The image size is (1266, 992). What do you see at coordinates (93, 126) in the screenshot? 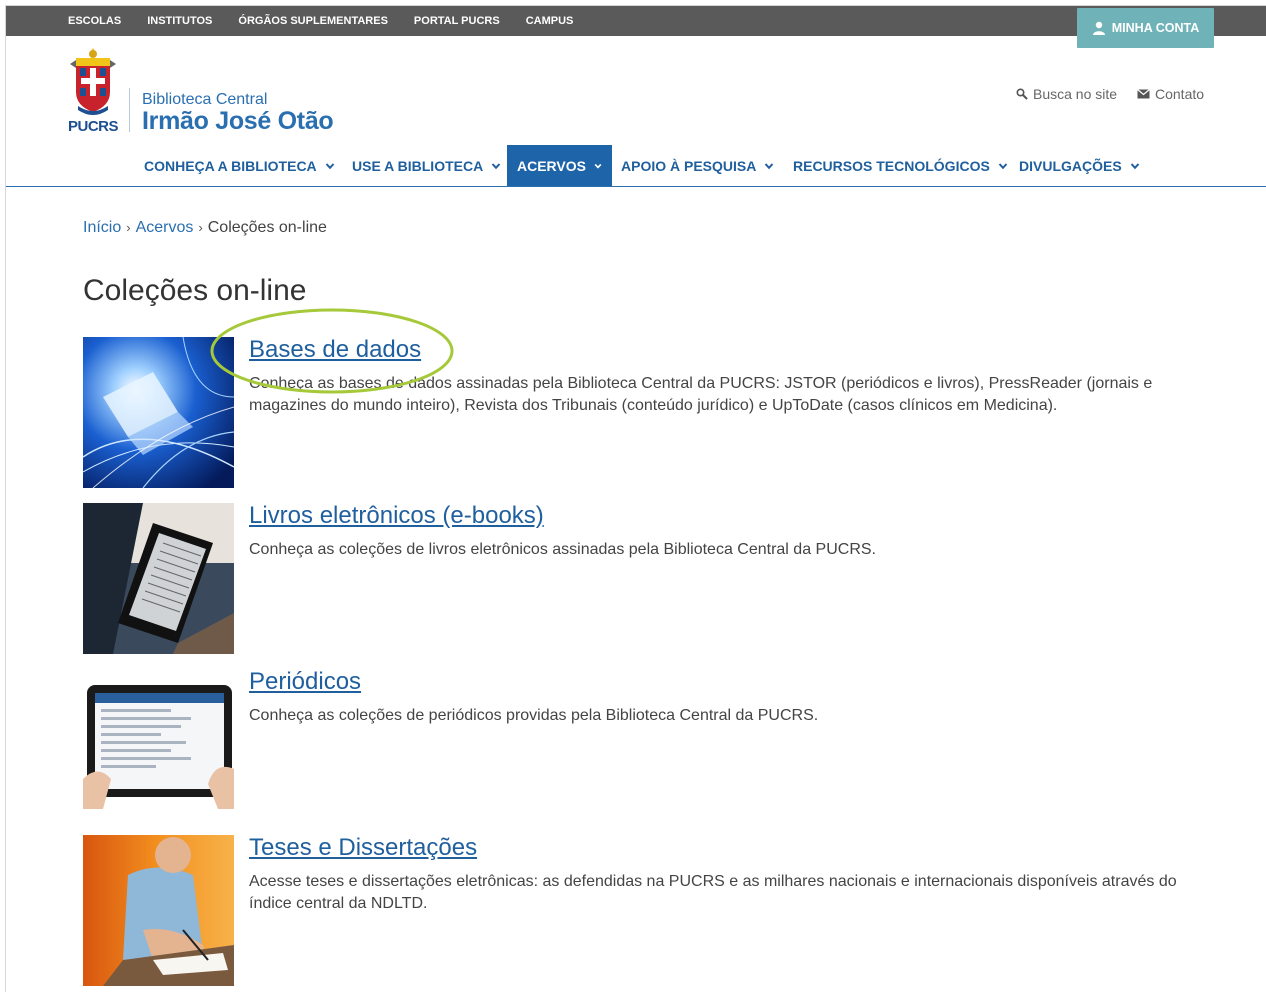
I see `logo-wordmark: PUCRS` at bounding box center [93, 126].